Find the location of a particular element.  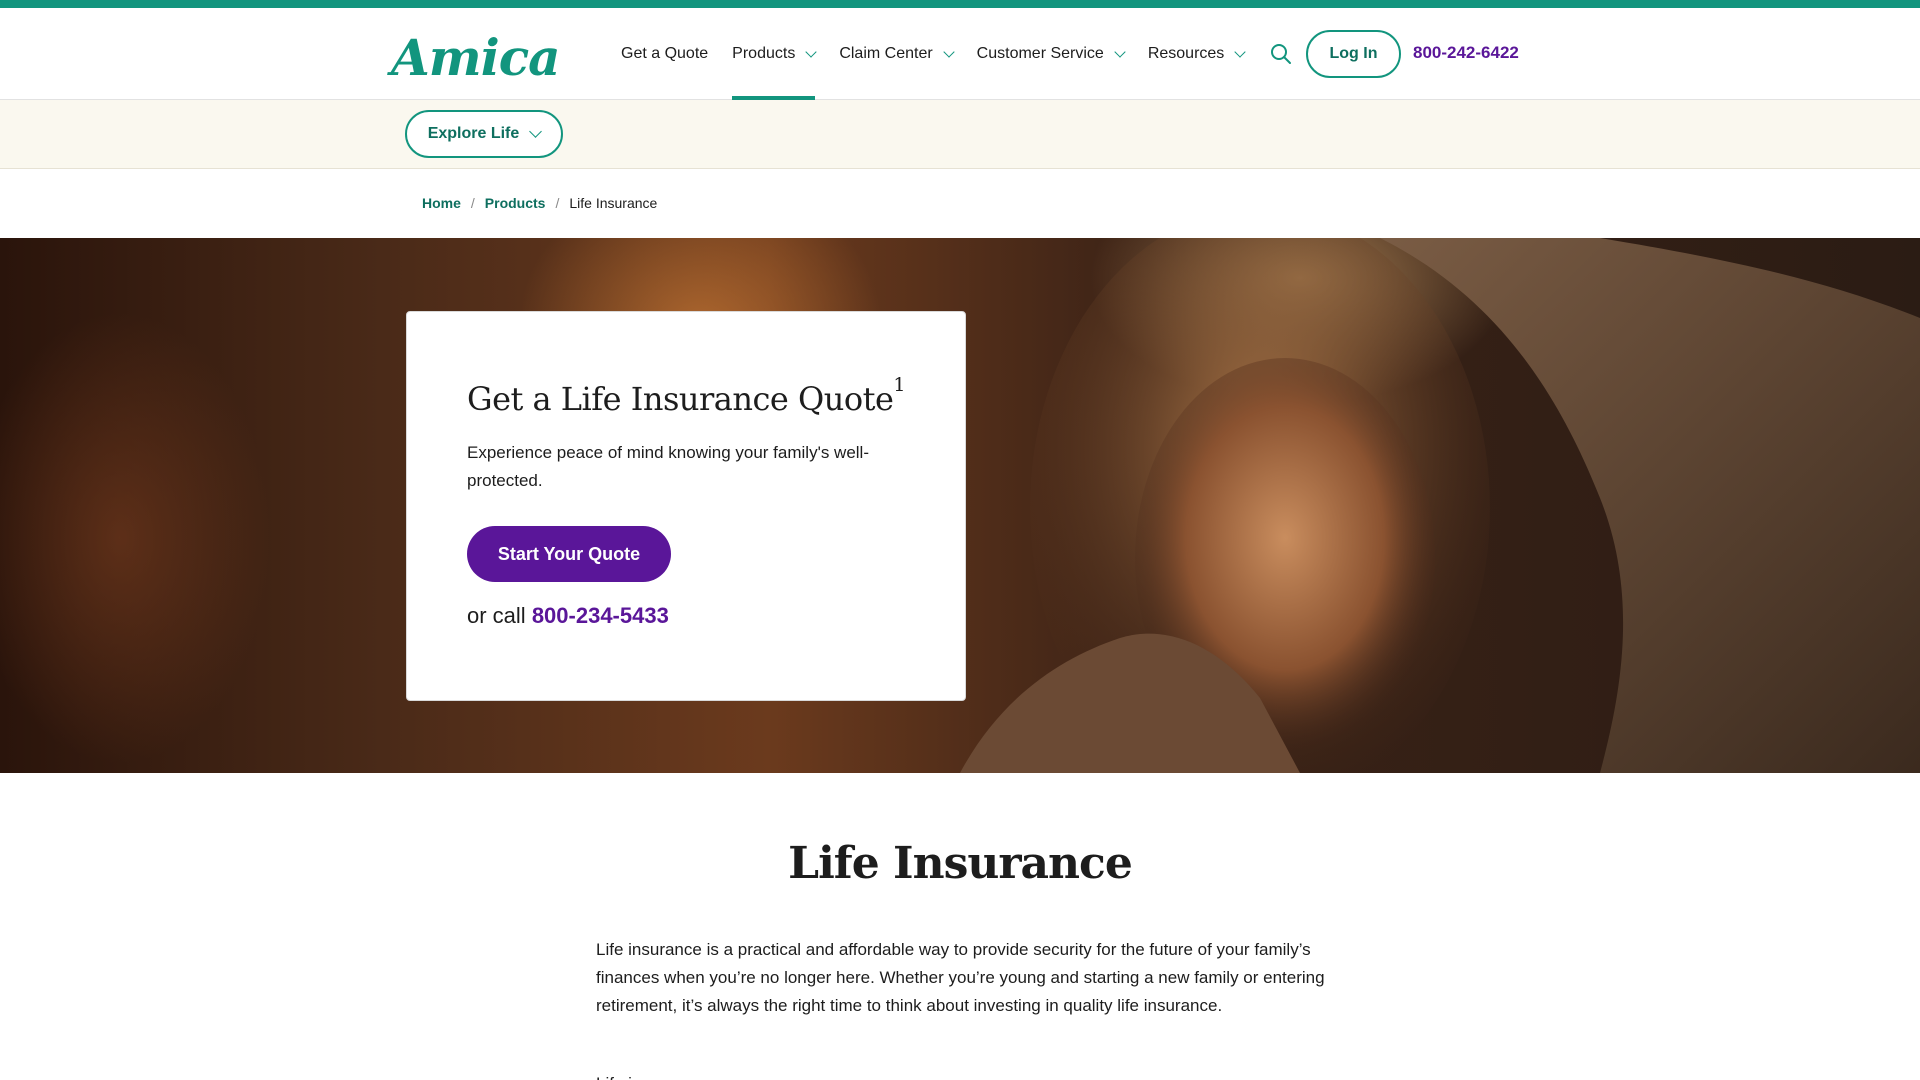

nav-item-get-a-quote: Get a Quote is located at coordinates (664, 54).